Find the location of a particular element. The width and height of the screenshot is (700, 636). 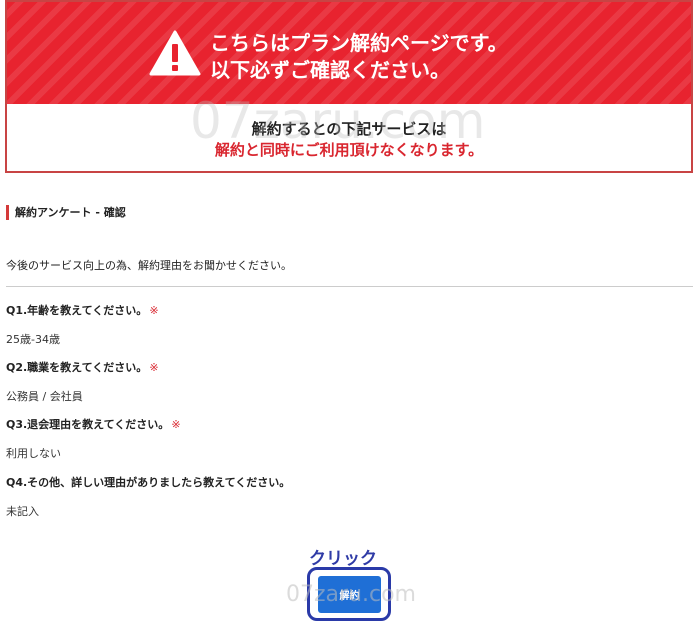

question-1: Q1.年齢を教えてください。 ※ is located at coordinates (82, 310).